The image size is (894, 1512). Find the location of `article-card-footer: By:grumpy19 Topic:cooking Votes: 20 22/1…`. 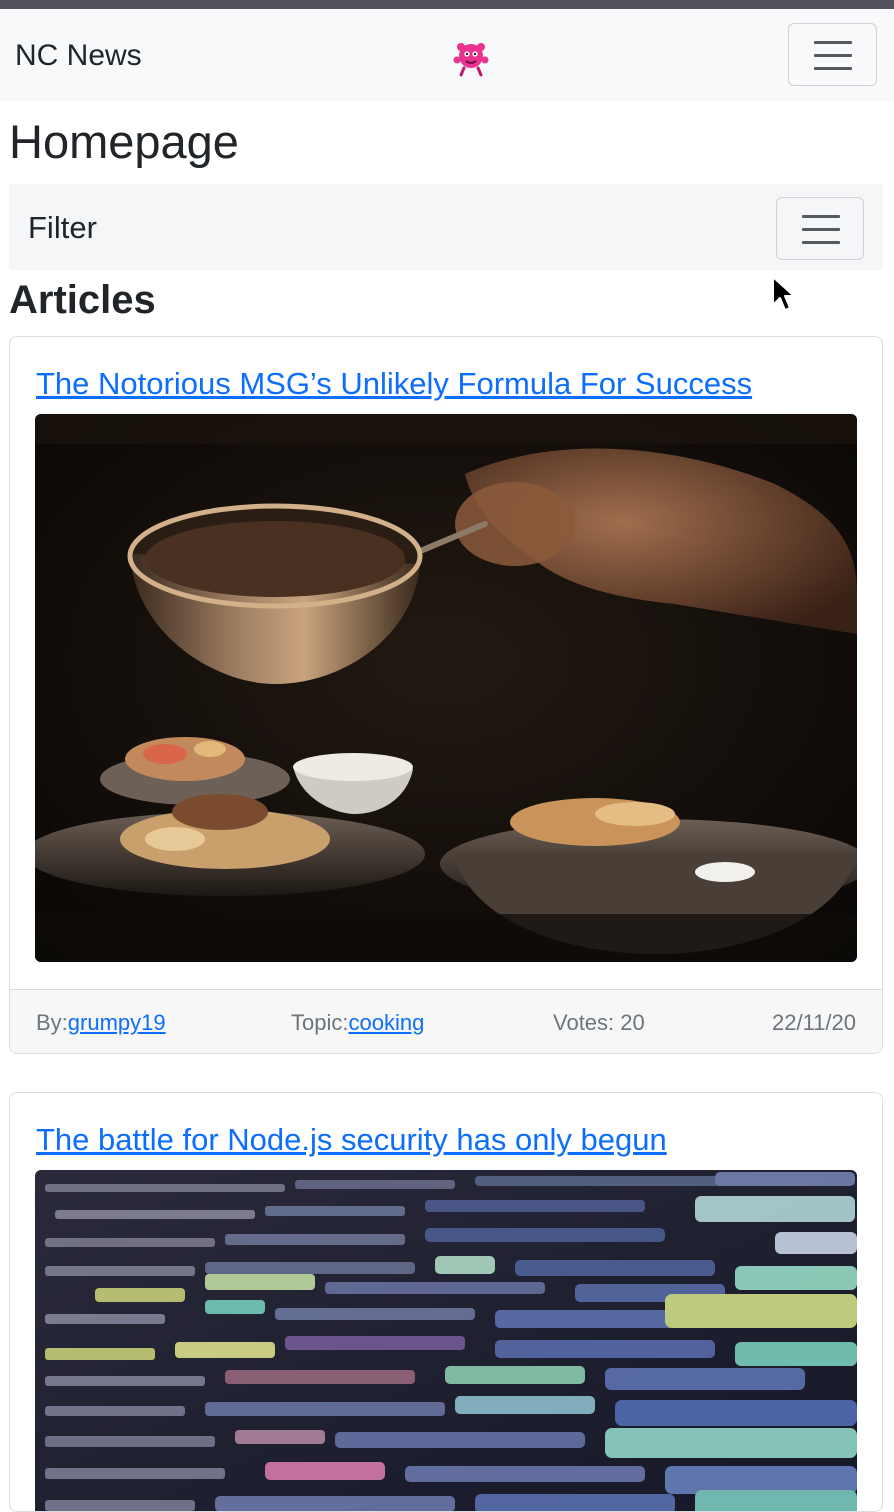

article-card-footer: By:grumpy19 Topic:cooking Votes: 20 22/1… is located at coordinates (446, 1021).